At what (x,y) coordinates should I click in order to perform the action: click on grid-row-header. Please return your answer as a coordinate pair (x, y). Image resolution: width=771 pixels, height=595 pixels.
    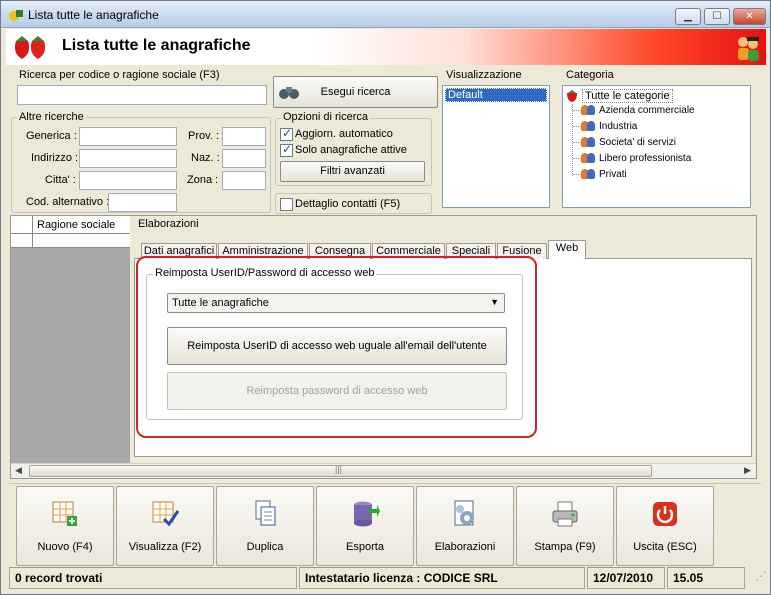
    Looking at the image, I should click on (22, 241).